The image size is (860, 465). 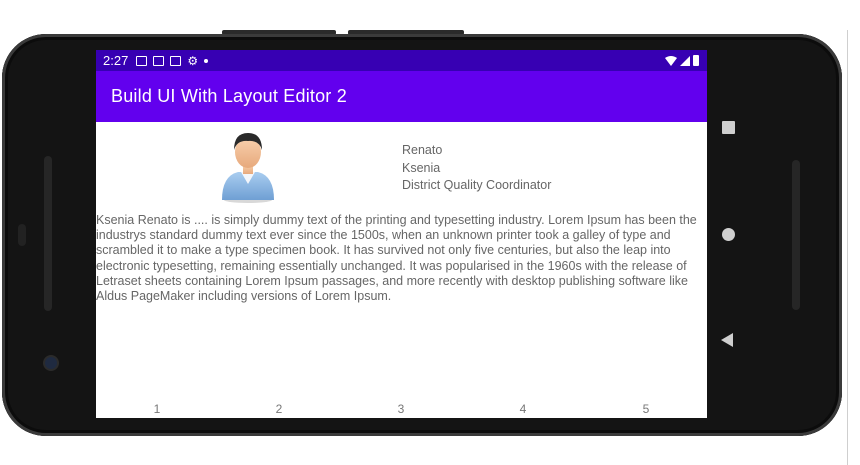 What do you see at coordinates (229, 96) in the screenshot?
I see `app-title: Build UI With Layout Editor 2` at bounding box center [229, 96].